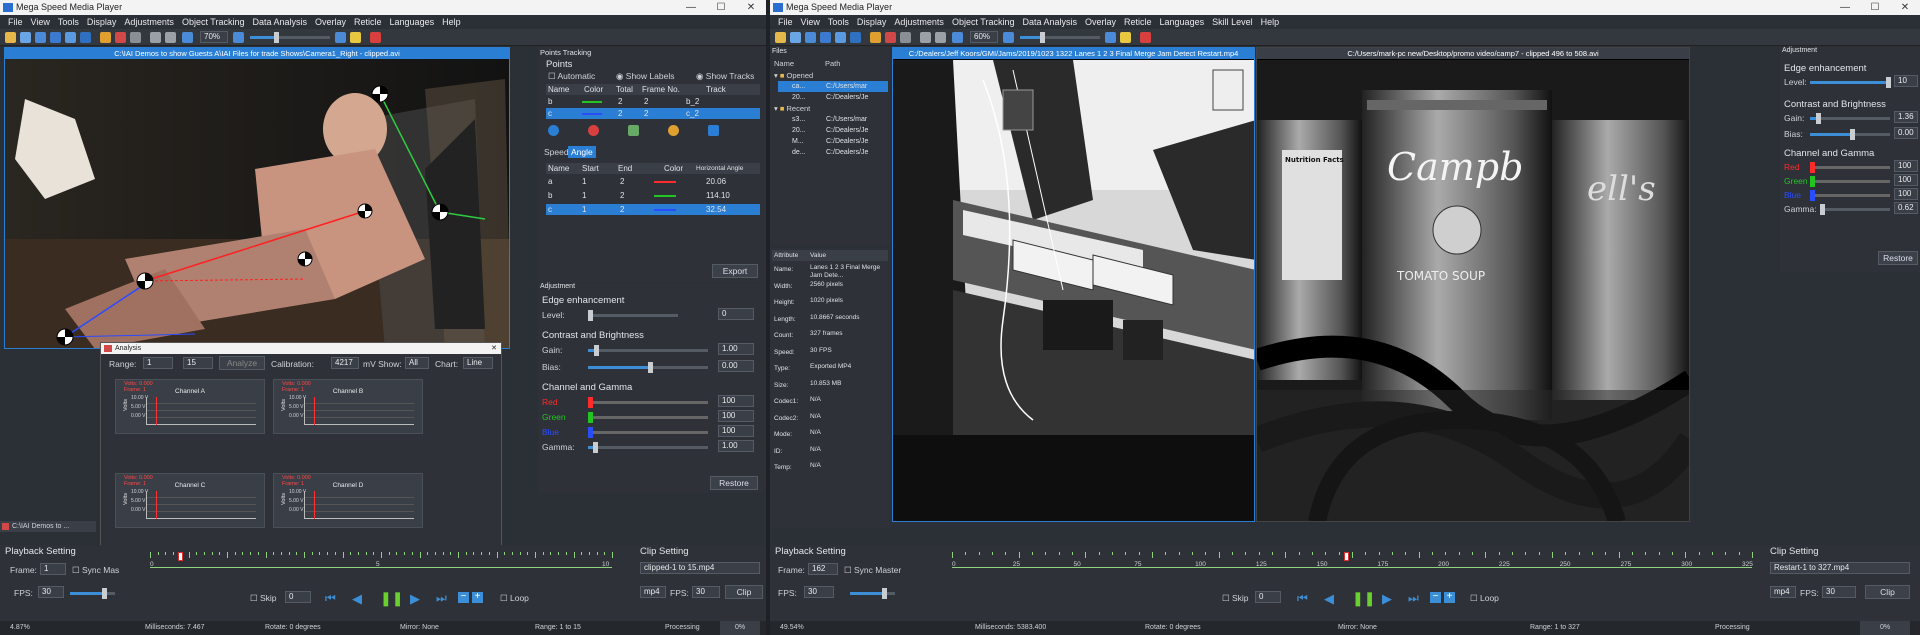 The height and width of the screenshot is (635, 1920). What do you see at coordinates (1125, 37) in the screenshot?
I see `pointer-icon` at bounding box center [1125, 37].